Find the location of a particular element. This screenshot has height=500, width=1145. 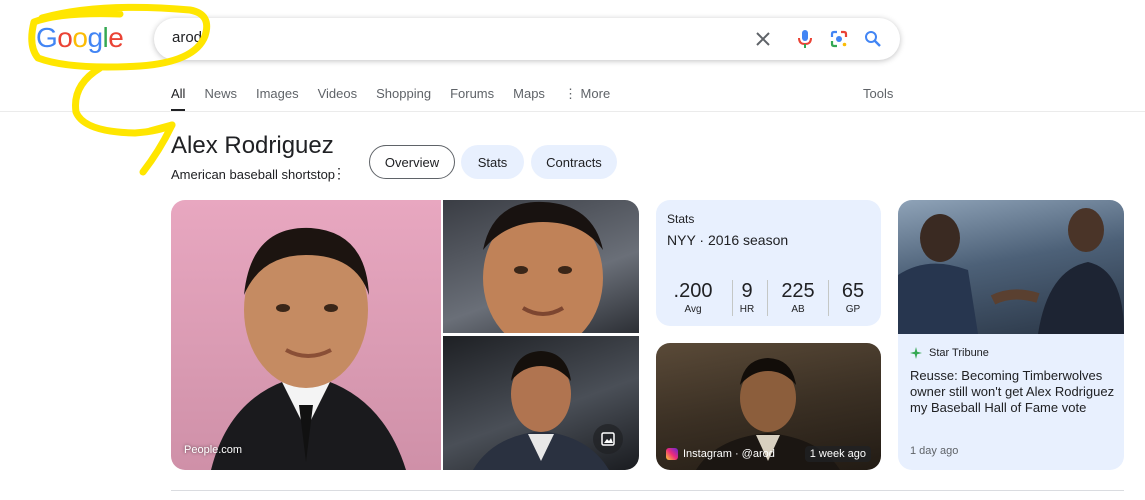

logo-letter: g is located at coordinates (95, 37).